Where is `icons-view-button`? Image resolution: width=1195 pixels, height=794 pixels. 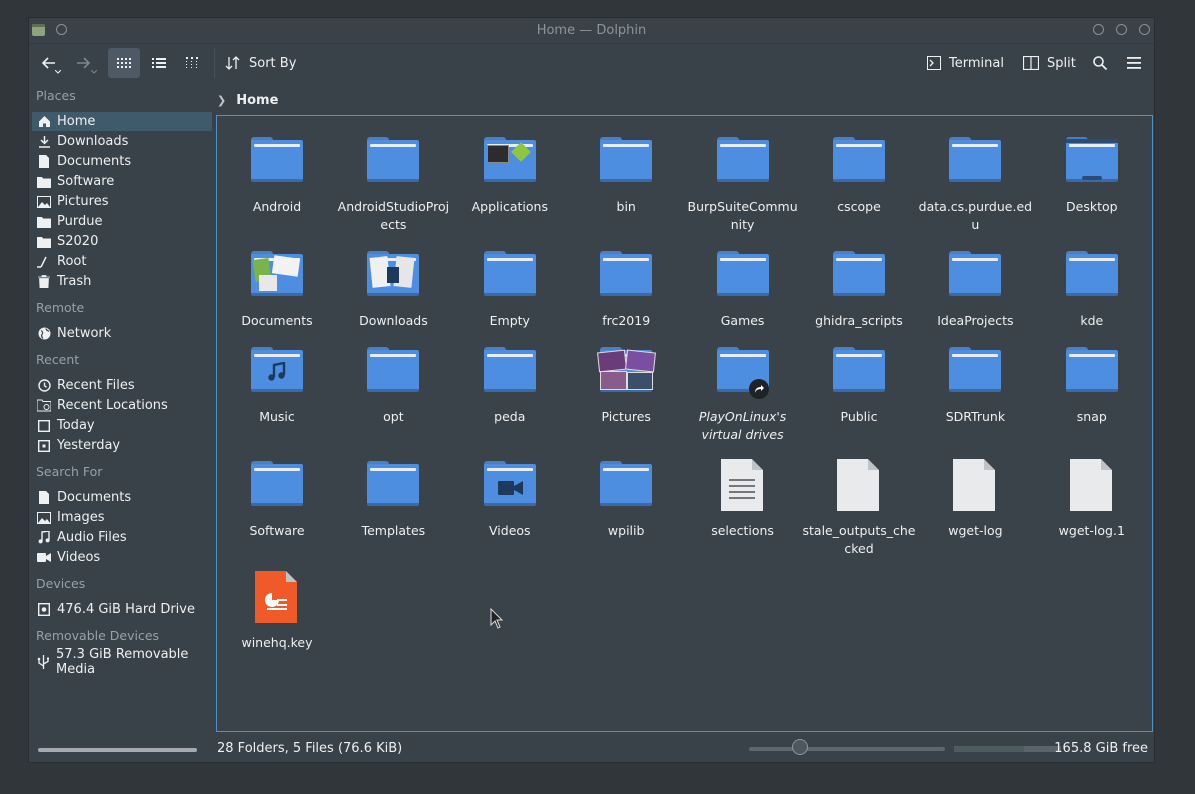
icons-view-button is located at coordinates (124, 63).